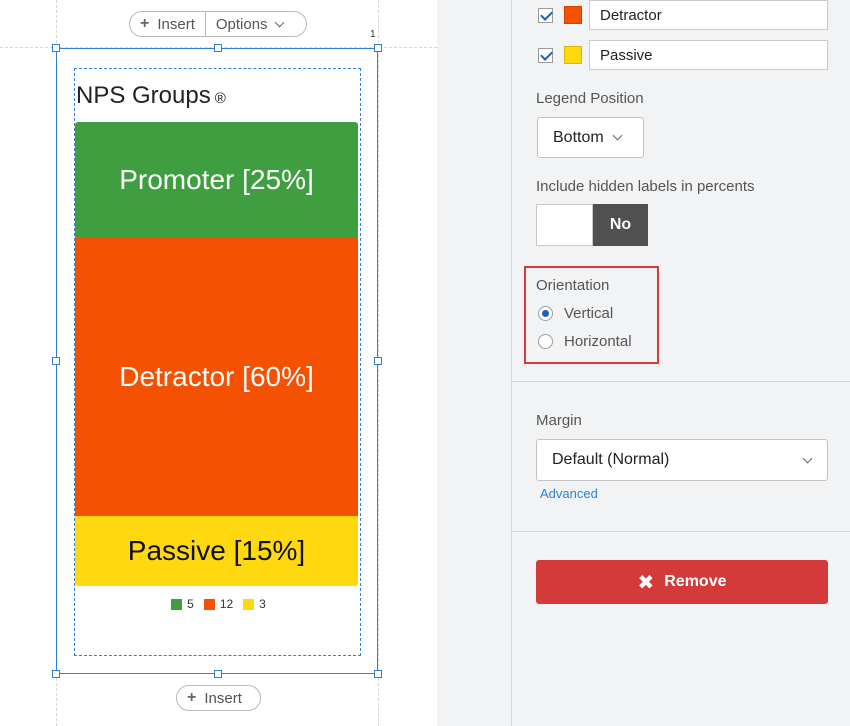 This screenshot has height=726, width=850. I want to click on insert-options-toolbar: + Insert Options, so click(218, 24).